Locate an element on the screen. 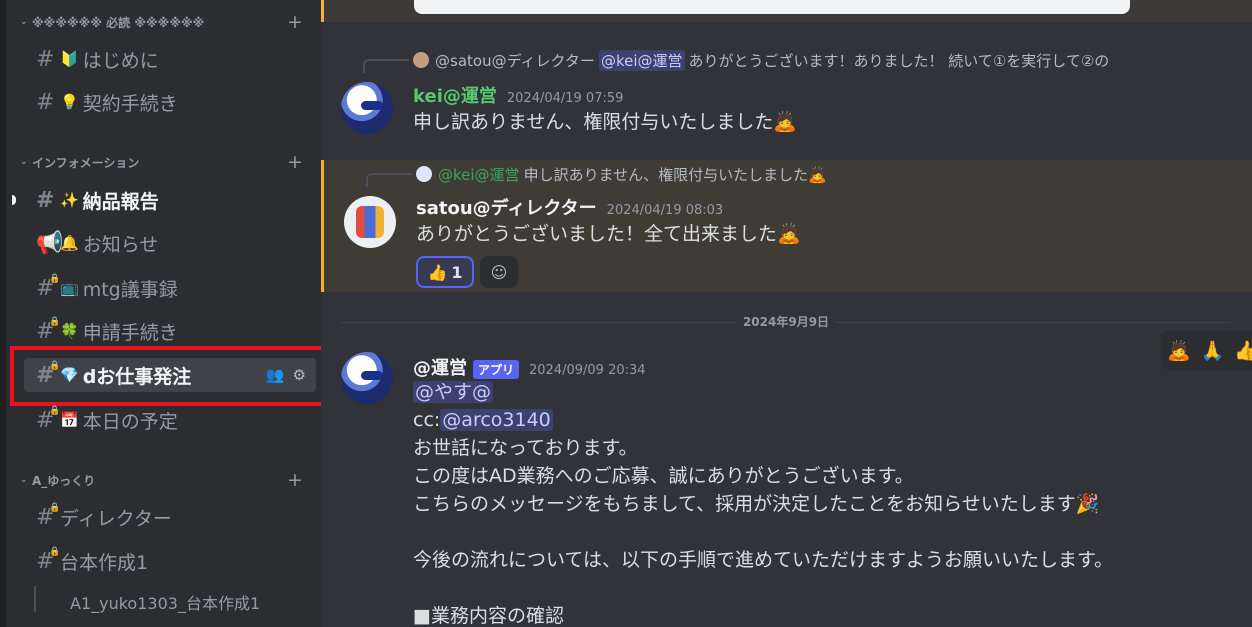 This screenshot has height=627, width=1252. clover-icon: 🍀 is located at coordinates (69, 331).